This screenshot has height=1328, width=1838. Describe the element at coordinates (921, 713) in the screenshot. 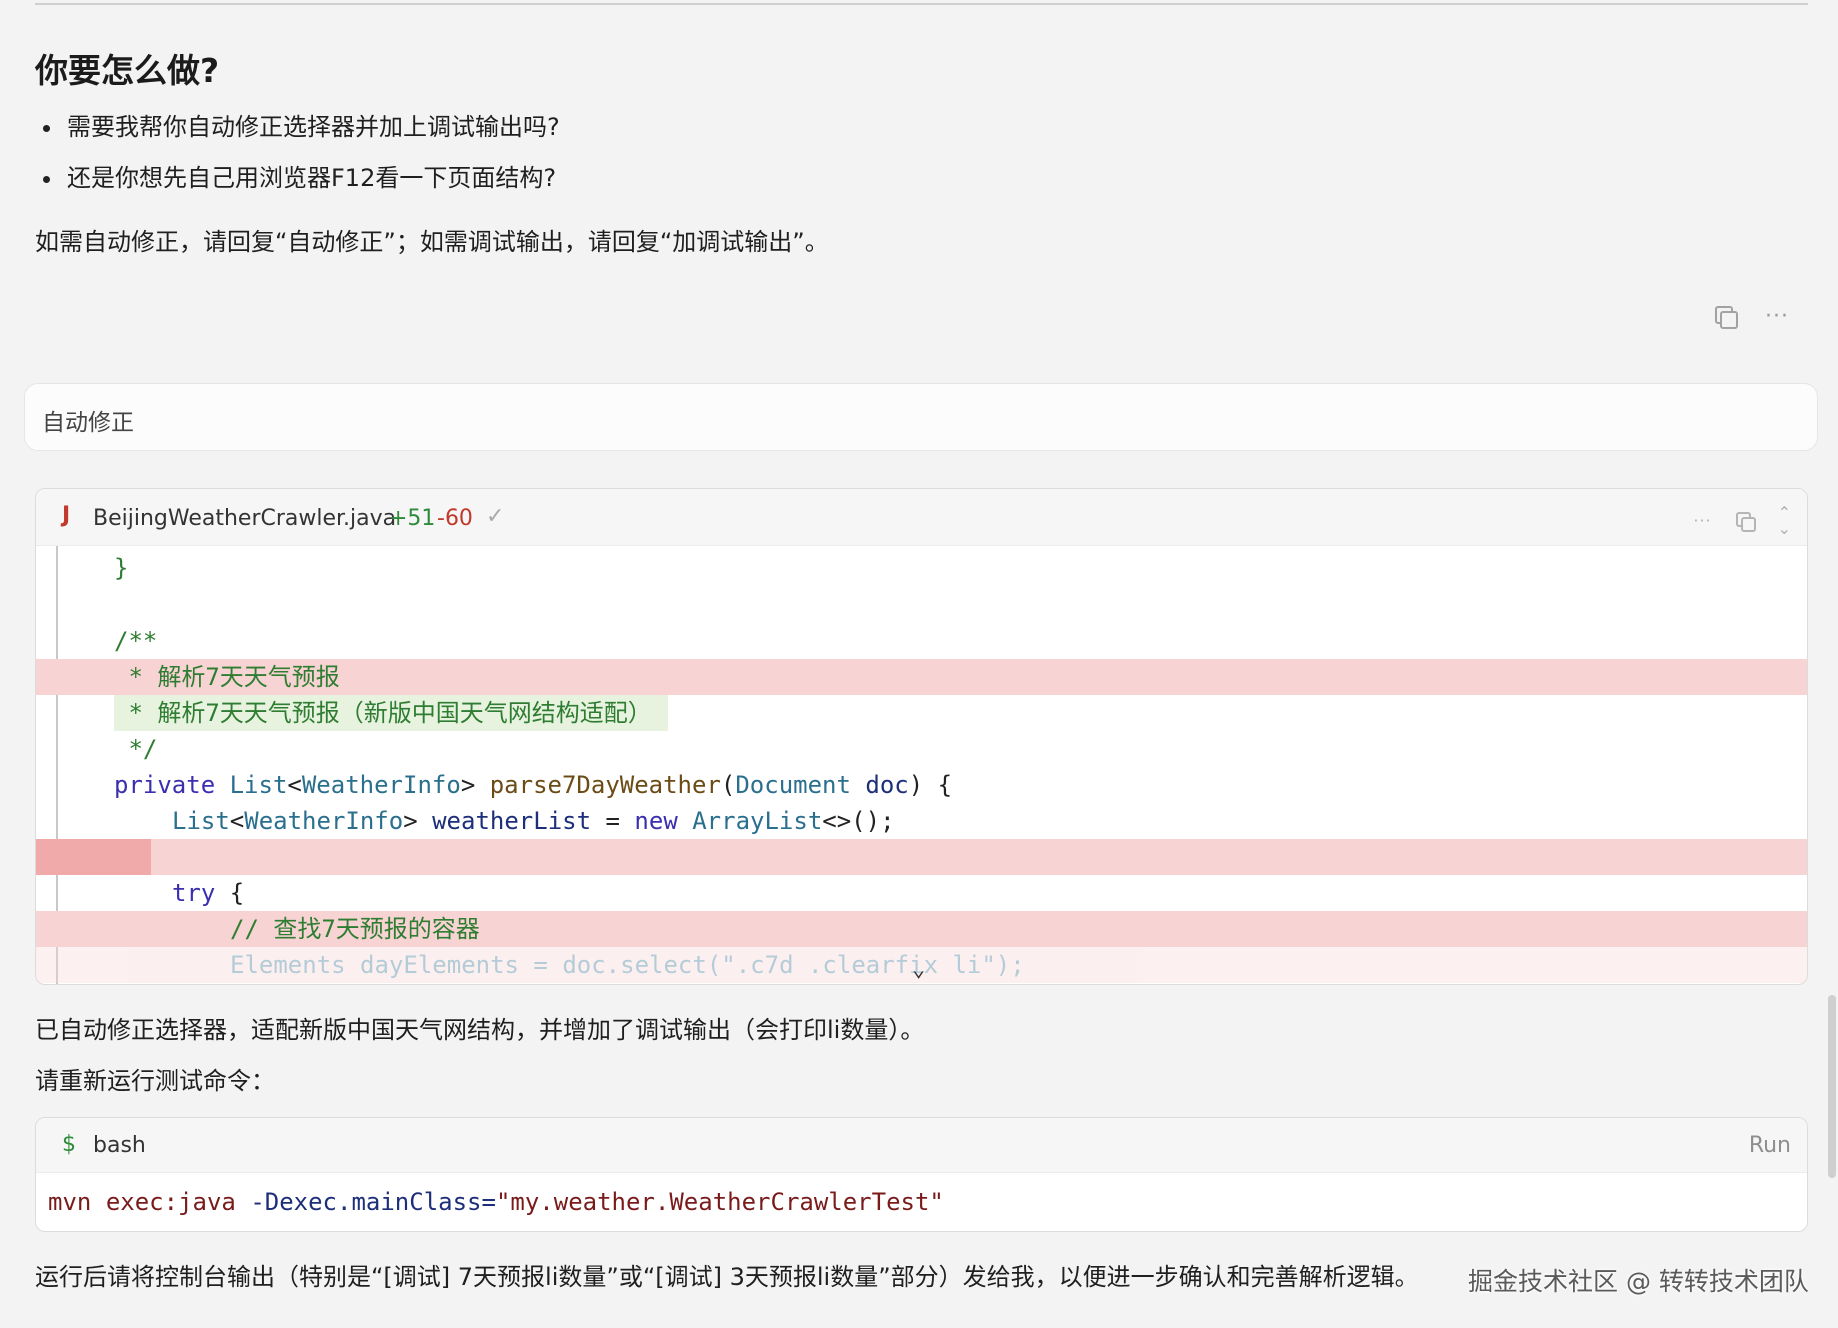

I see `code-line-added: * 解析7天天气预报（新版中国天气网结构适配）` at that location.